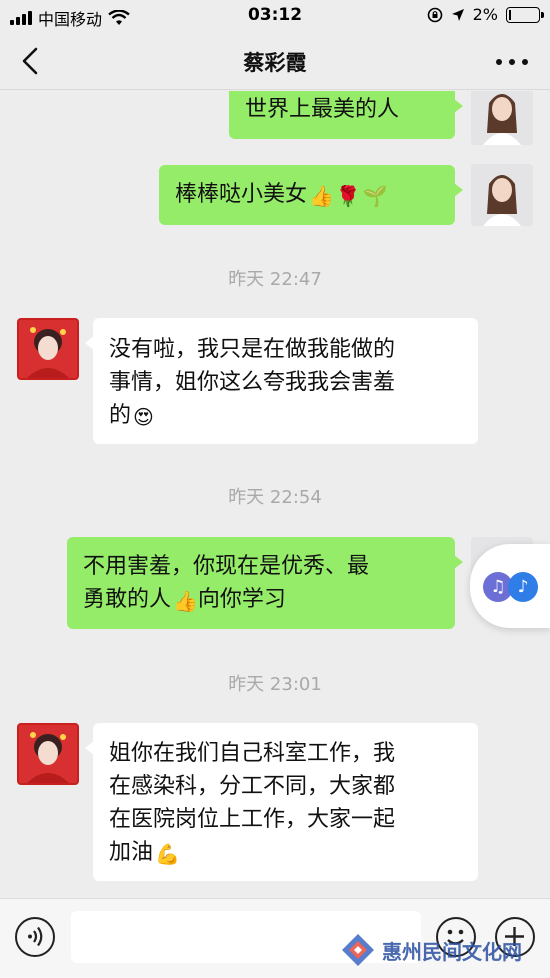  What do you see at coordinates (143, 417) in the screenshot?
I see `heart-eyes-emoji-icon: 😍` at bounding box center [143, 417].